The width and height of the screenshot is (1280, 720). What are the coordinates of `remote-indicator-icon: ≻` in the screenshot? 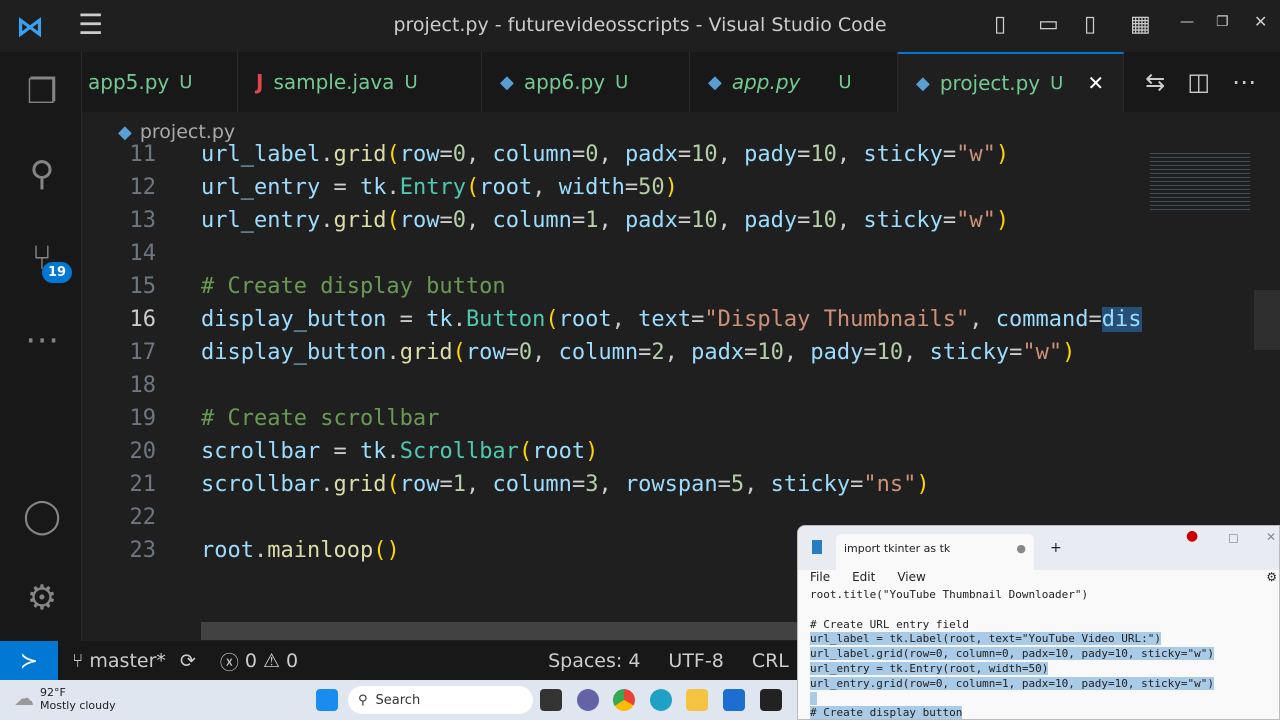 It's located at (29, 661).